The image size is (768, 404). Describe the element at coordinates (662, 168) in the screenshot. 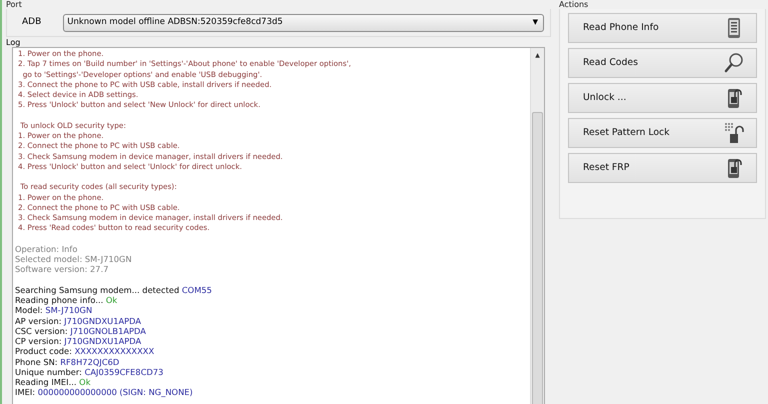

I see `action-button: Reset FRP` at that location.